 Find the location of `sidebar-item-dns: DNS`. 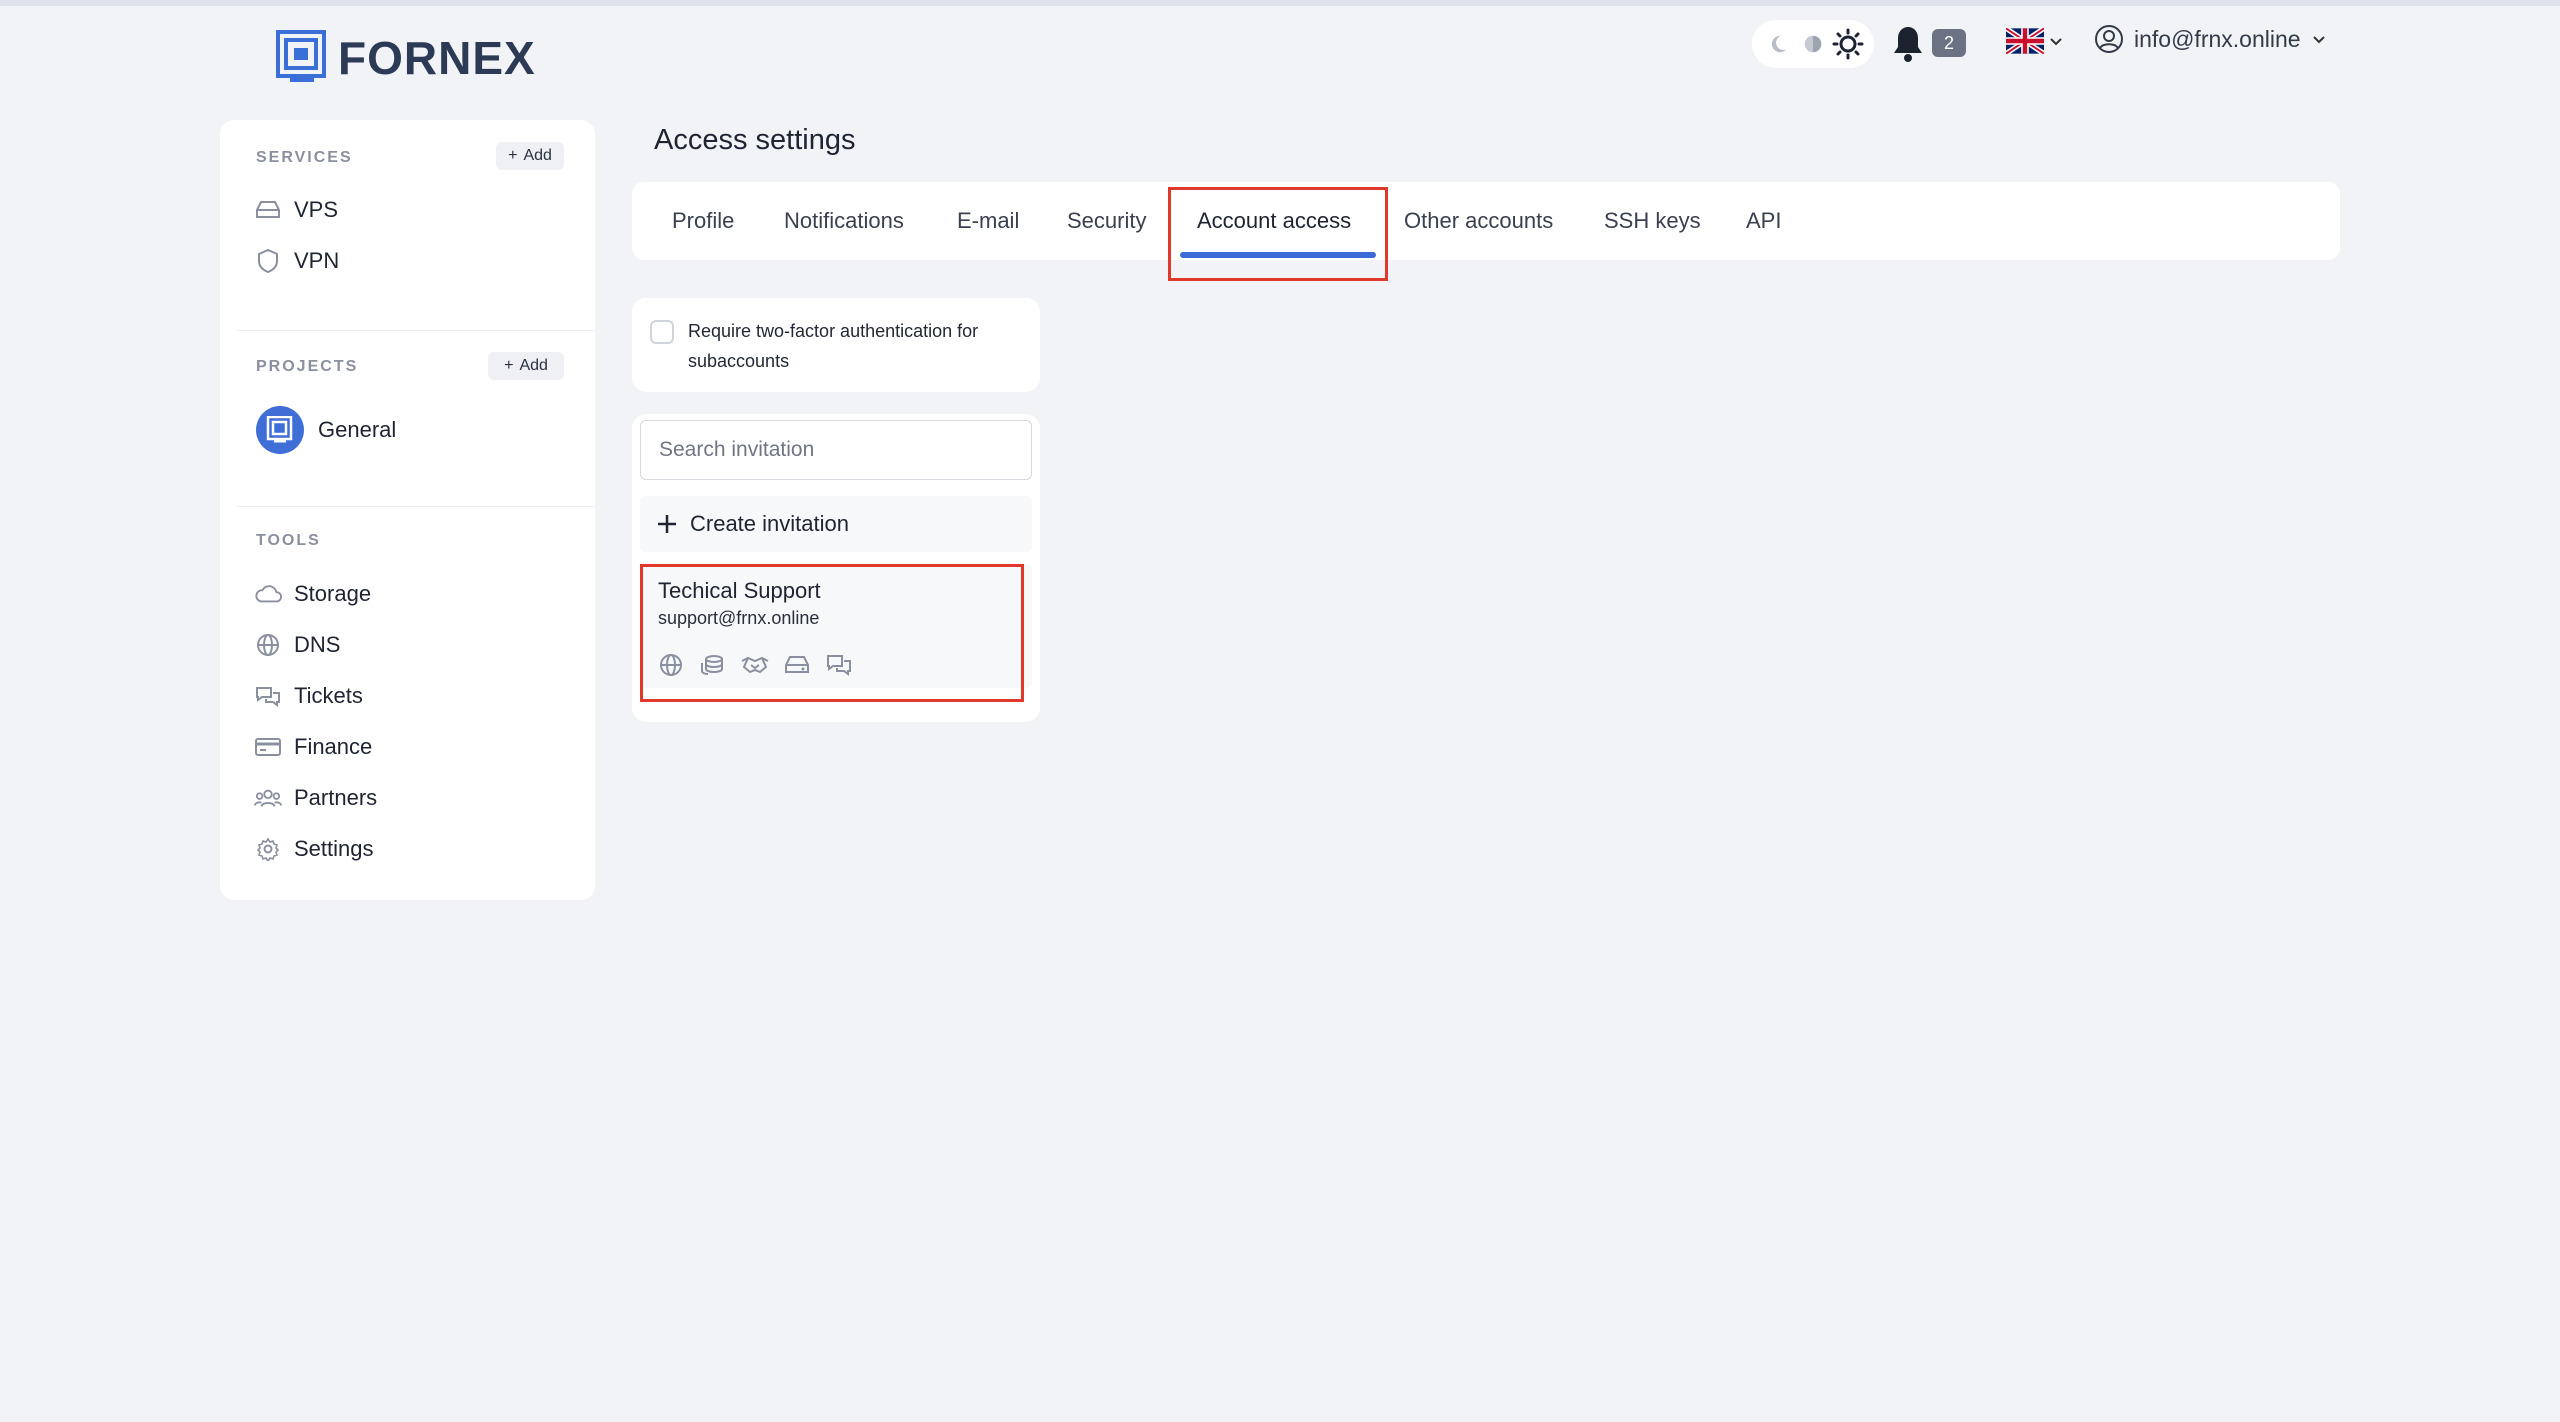

sidebar-item-dns: DNS is located at coordinates (297, 645).